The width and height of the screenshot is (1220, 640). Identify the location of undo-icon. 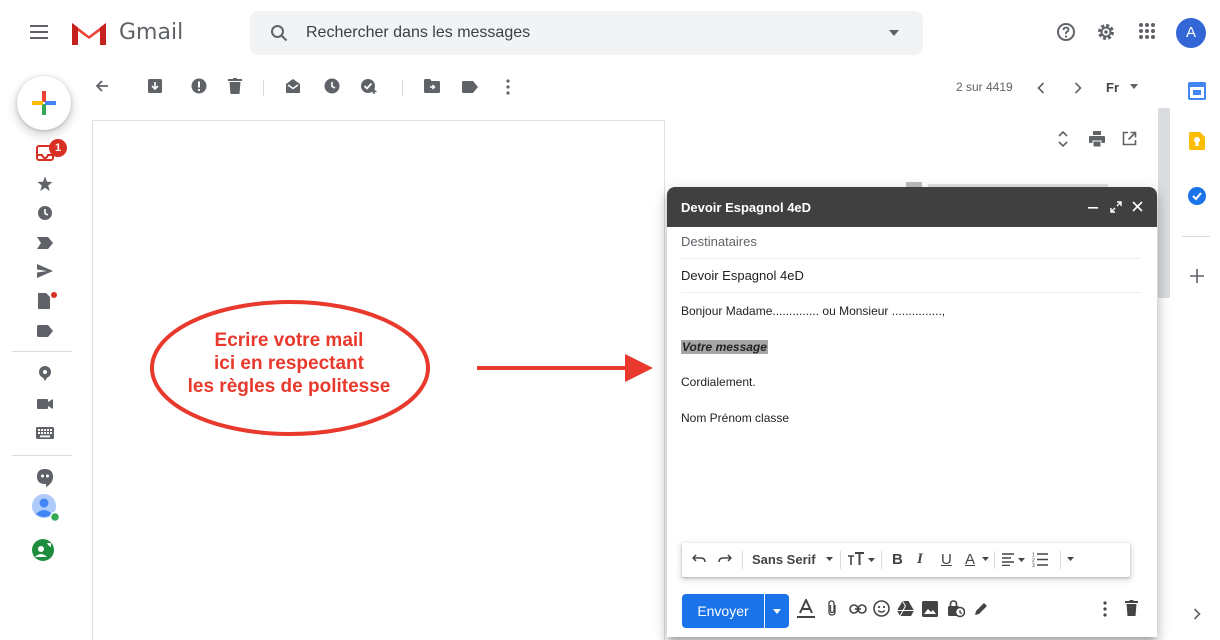
(699, 559).